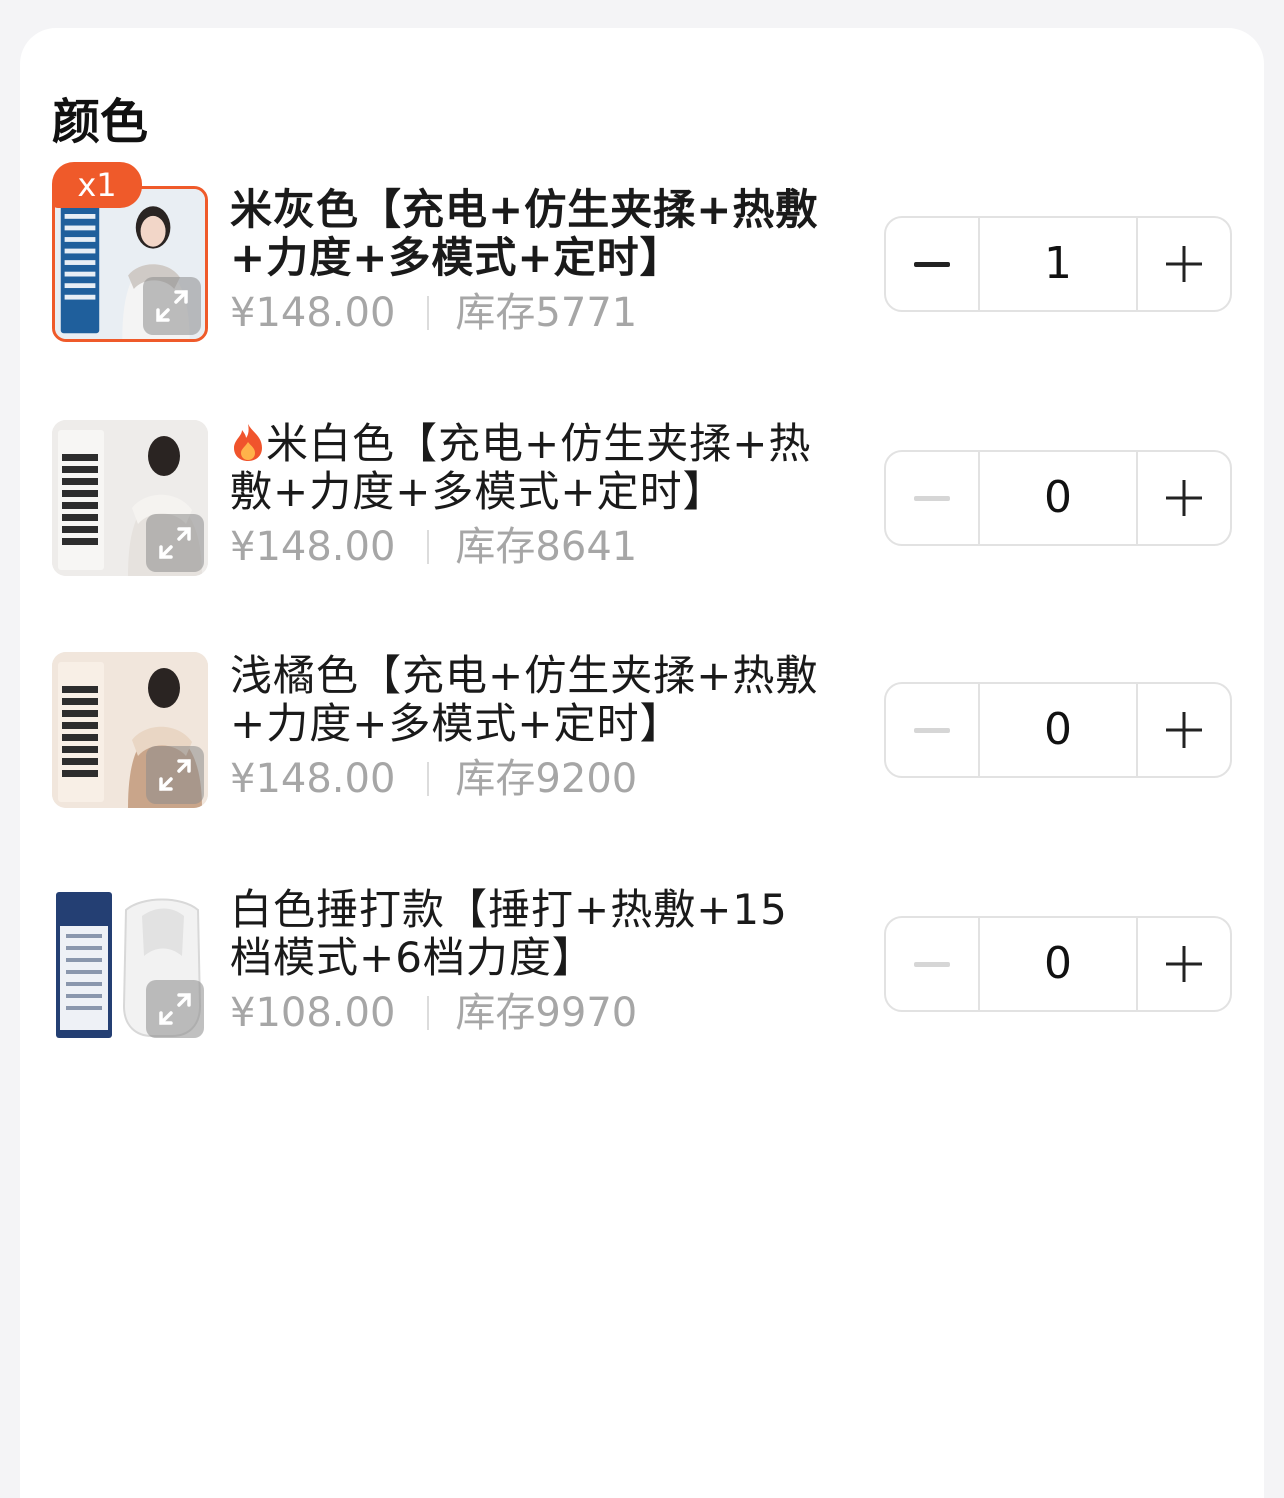 Image resolution: width=1284 pixels, height=1498 pixels. Describe the element at coordinates (100, 122) in the screenshot. I see `section-title: 颜色` at that location.